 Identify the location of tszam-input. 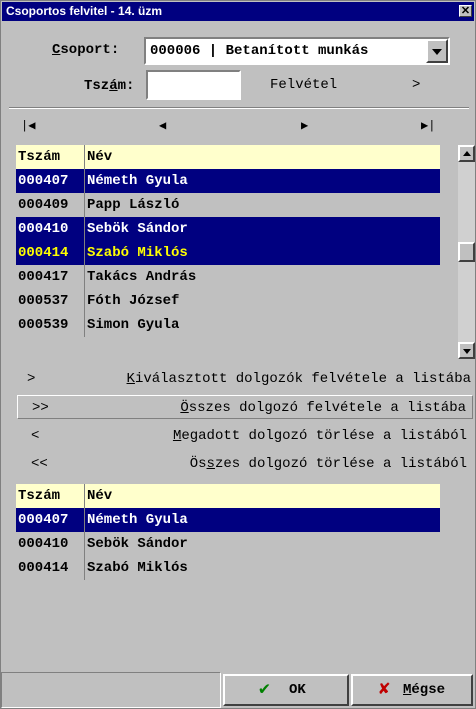
(193, 85).